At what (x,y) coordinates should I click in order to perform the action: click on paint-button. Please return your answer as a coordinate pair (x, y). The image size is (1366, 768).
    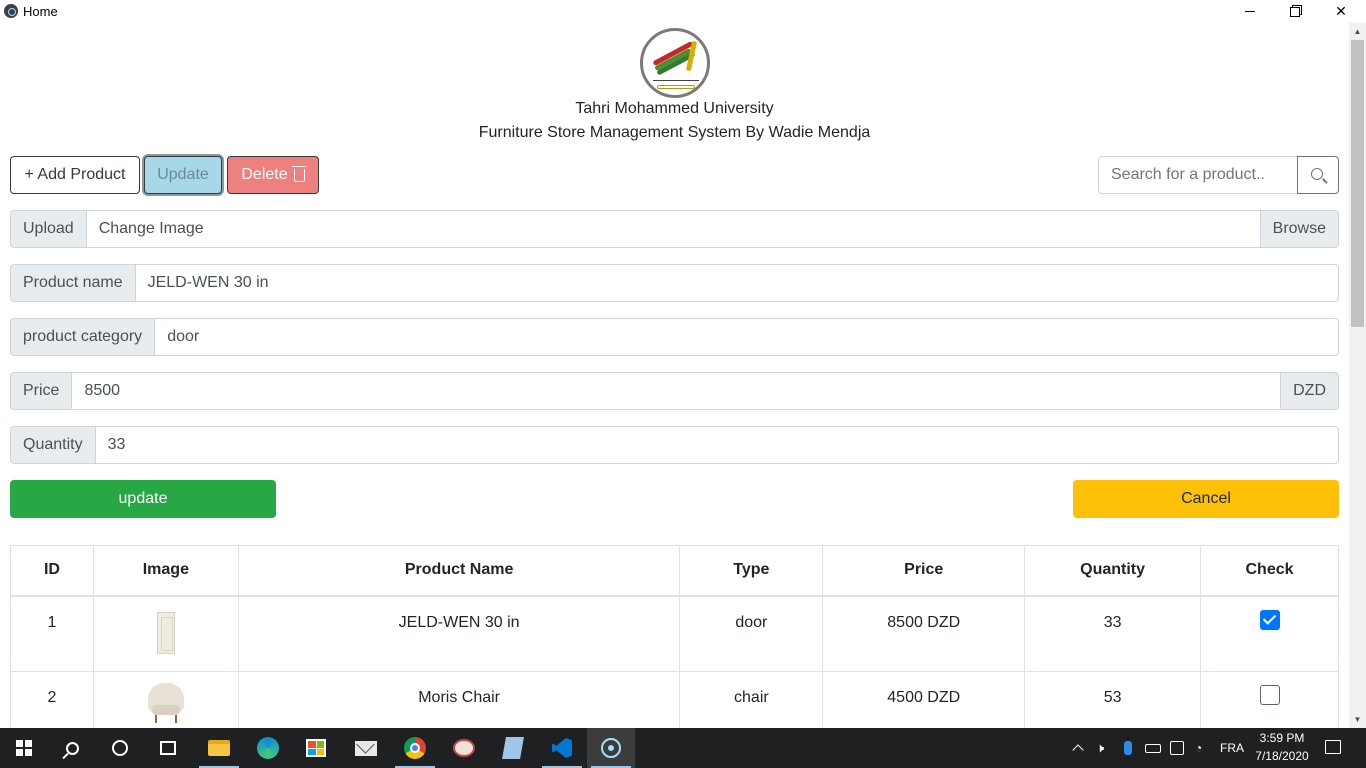
    Looking at the image, I should click on (464, 748).